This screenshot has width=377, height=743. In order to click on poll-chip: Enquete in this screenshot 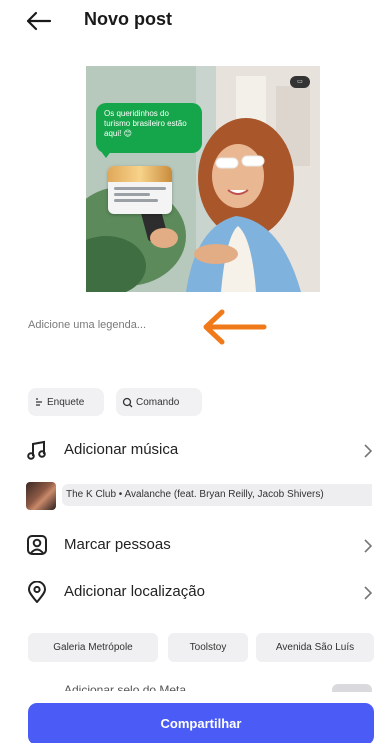, I will do `click(66, 402)`.